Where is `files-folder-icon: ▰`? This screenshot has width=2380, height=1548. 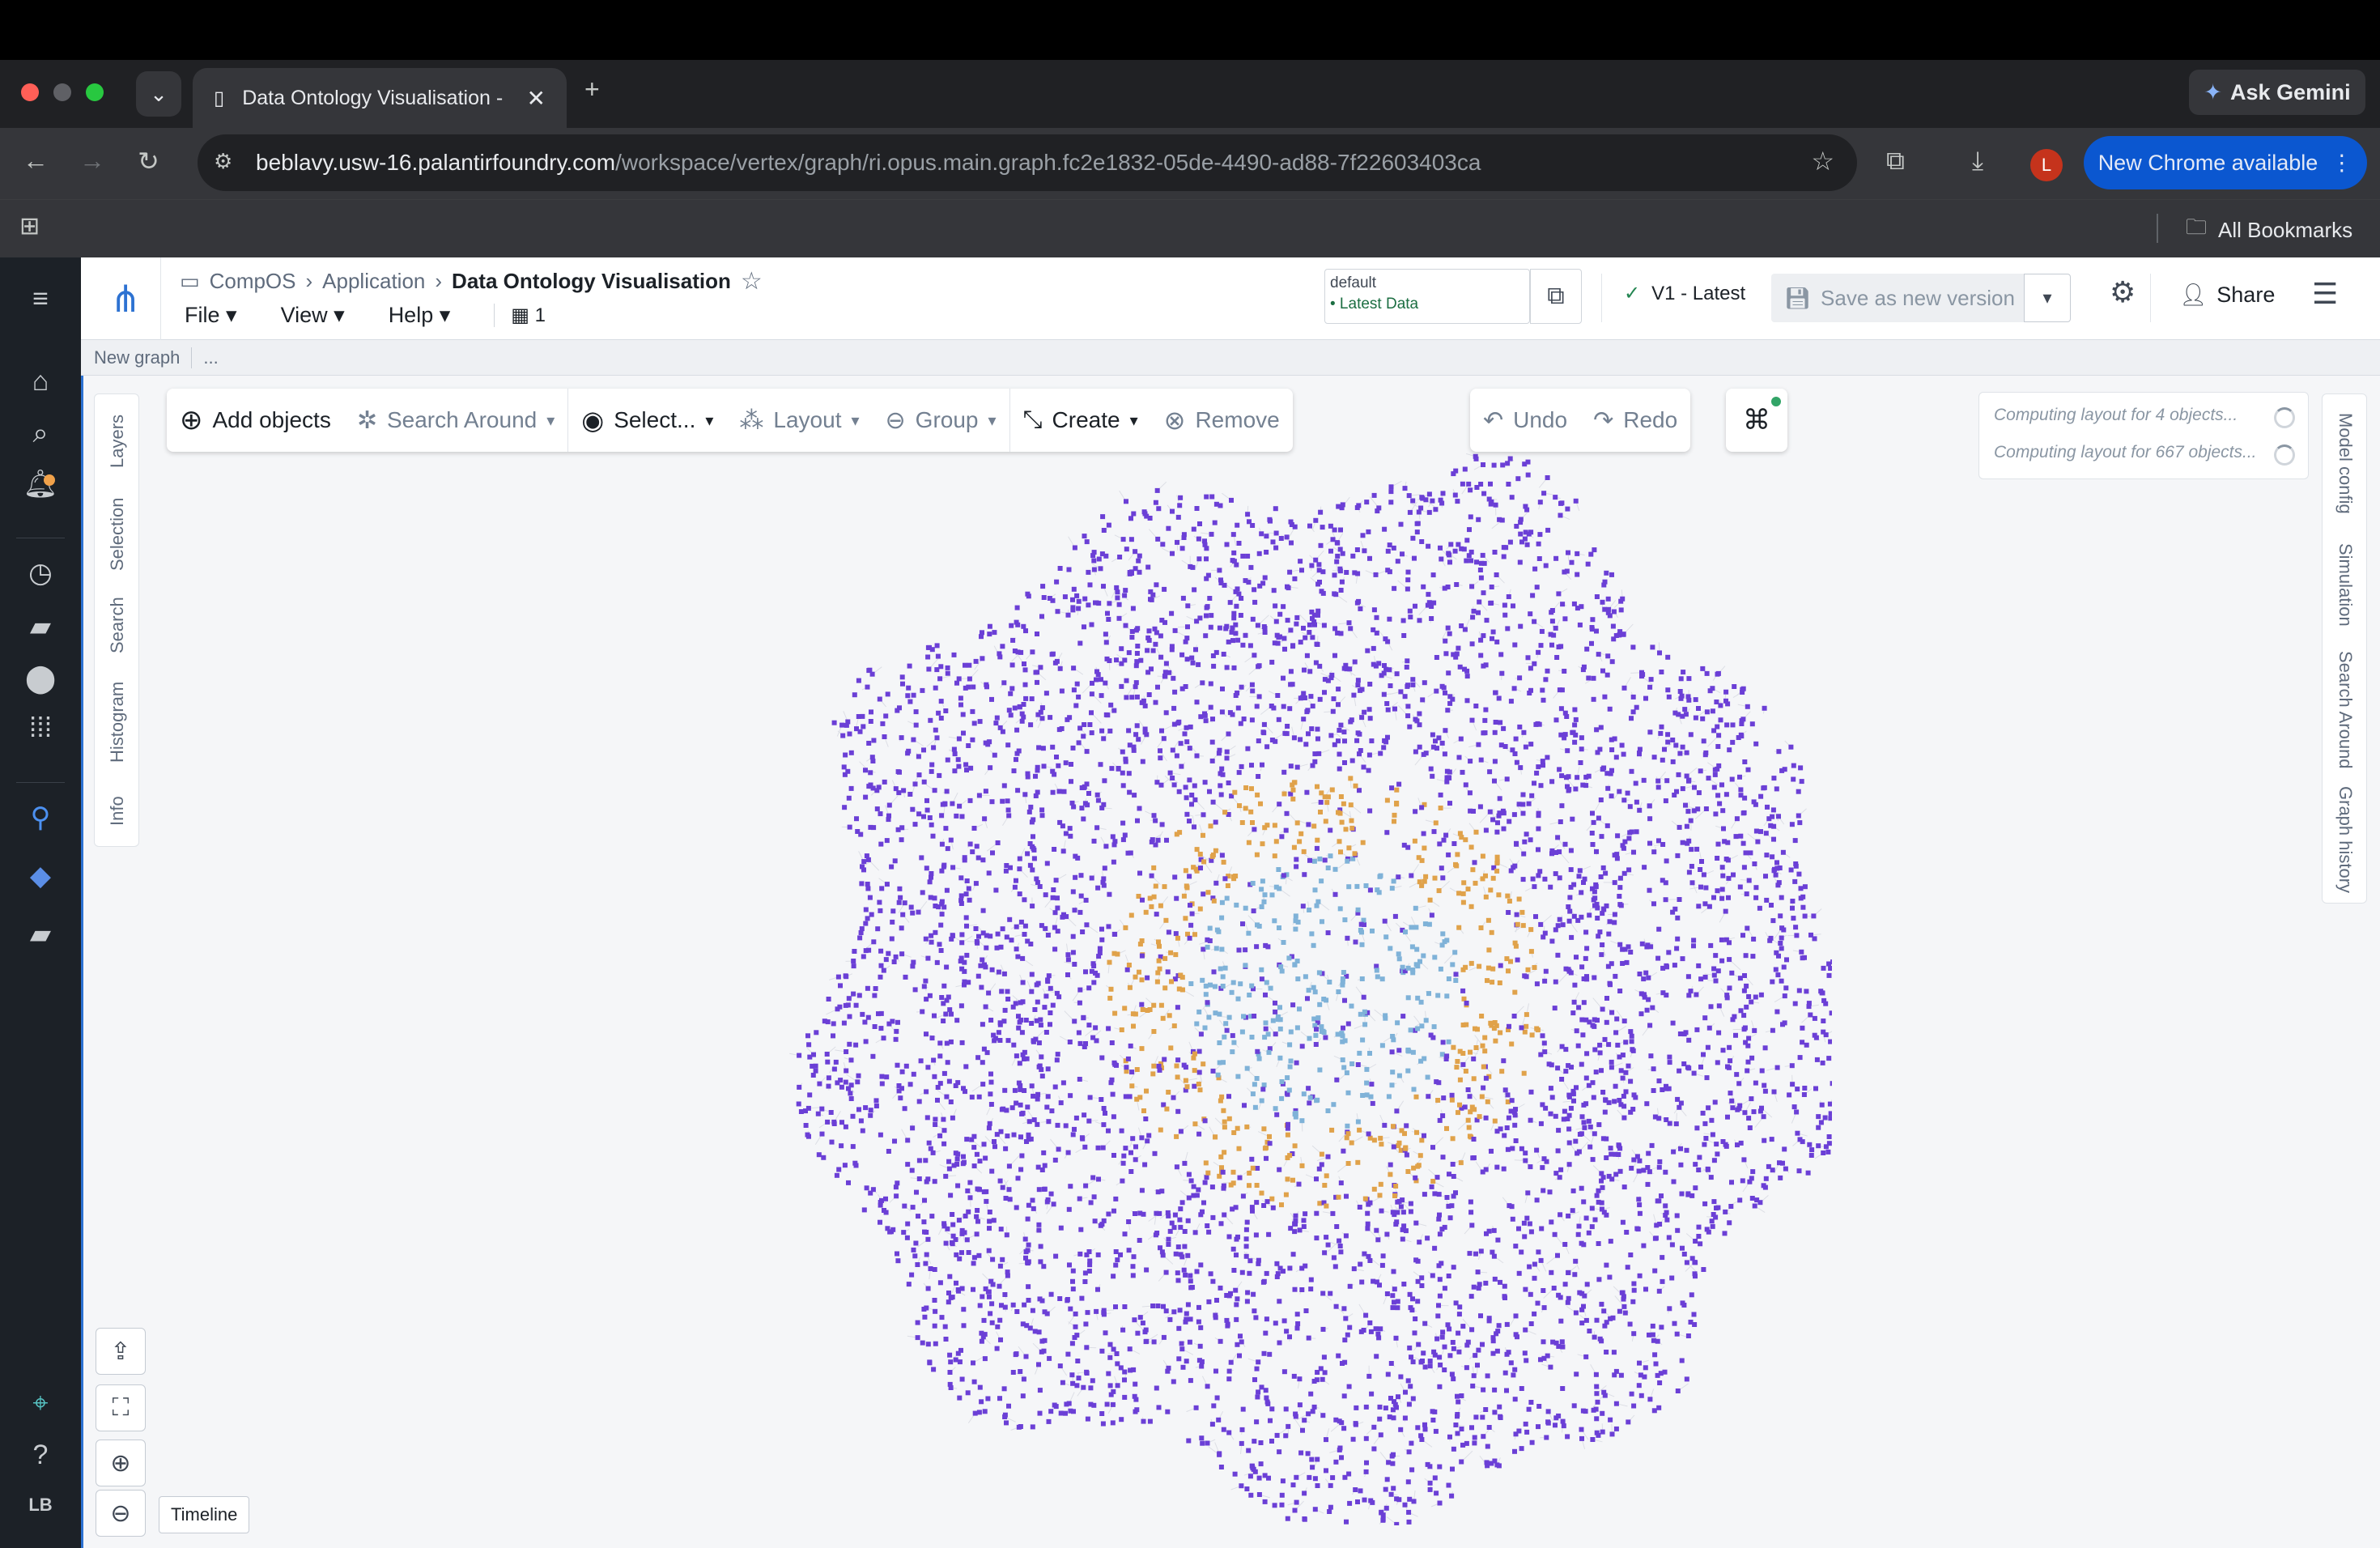
files-folder-icon: ▰ is located at coordinates (40, 627).